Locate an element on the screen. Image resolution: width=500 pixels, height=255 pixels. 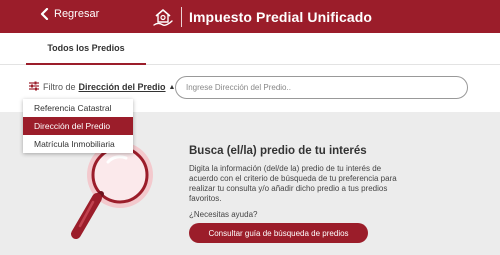
filter-dropdown-toggle: Filtro de Dirección del Predio ▲ is located at coordinates (102, 87).